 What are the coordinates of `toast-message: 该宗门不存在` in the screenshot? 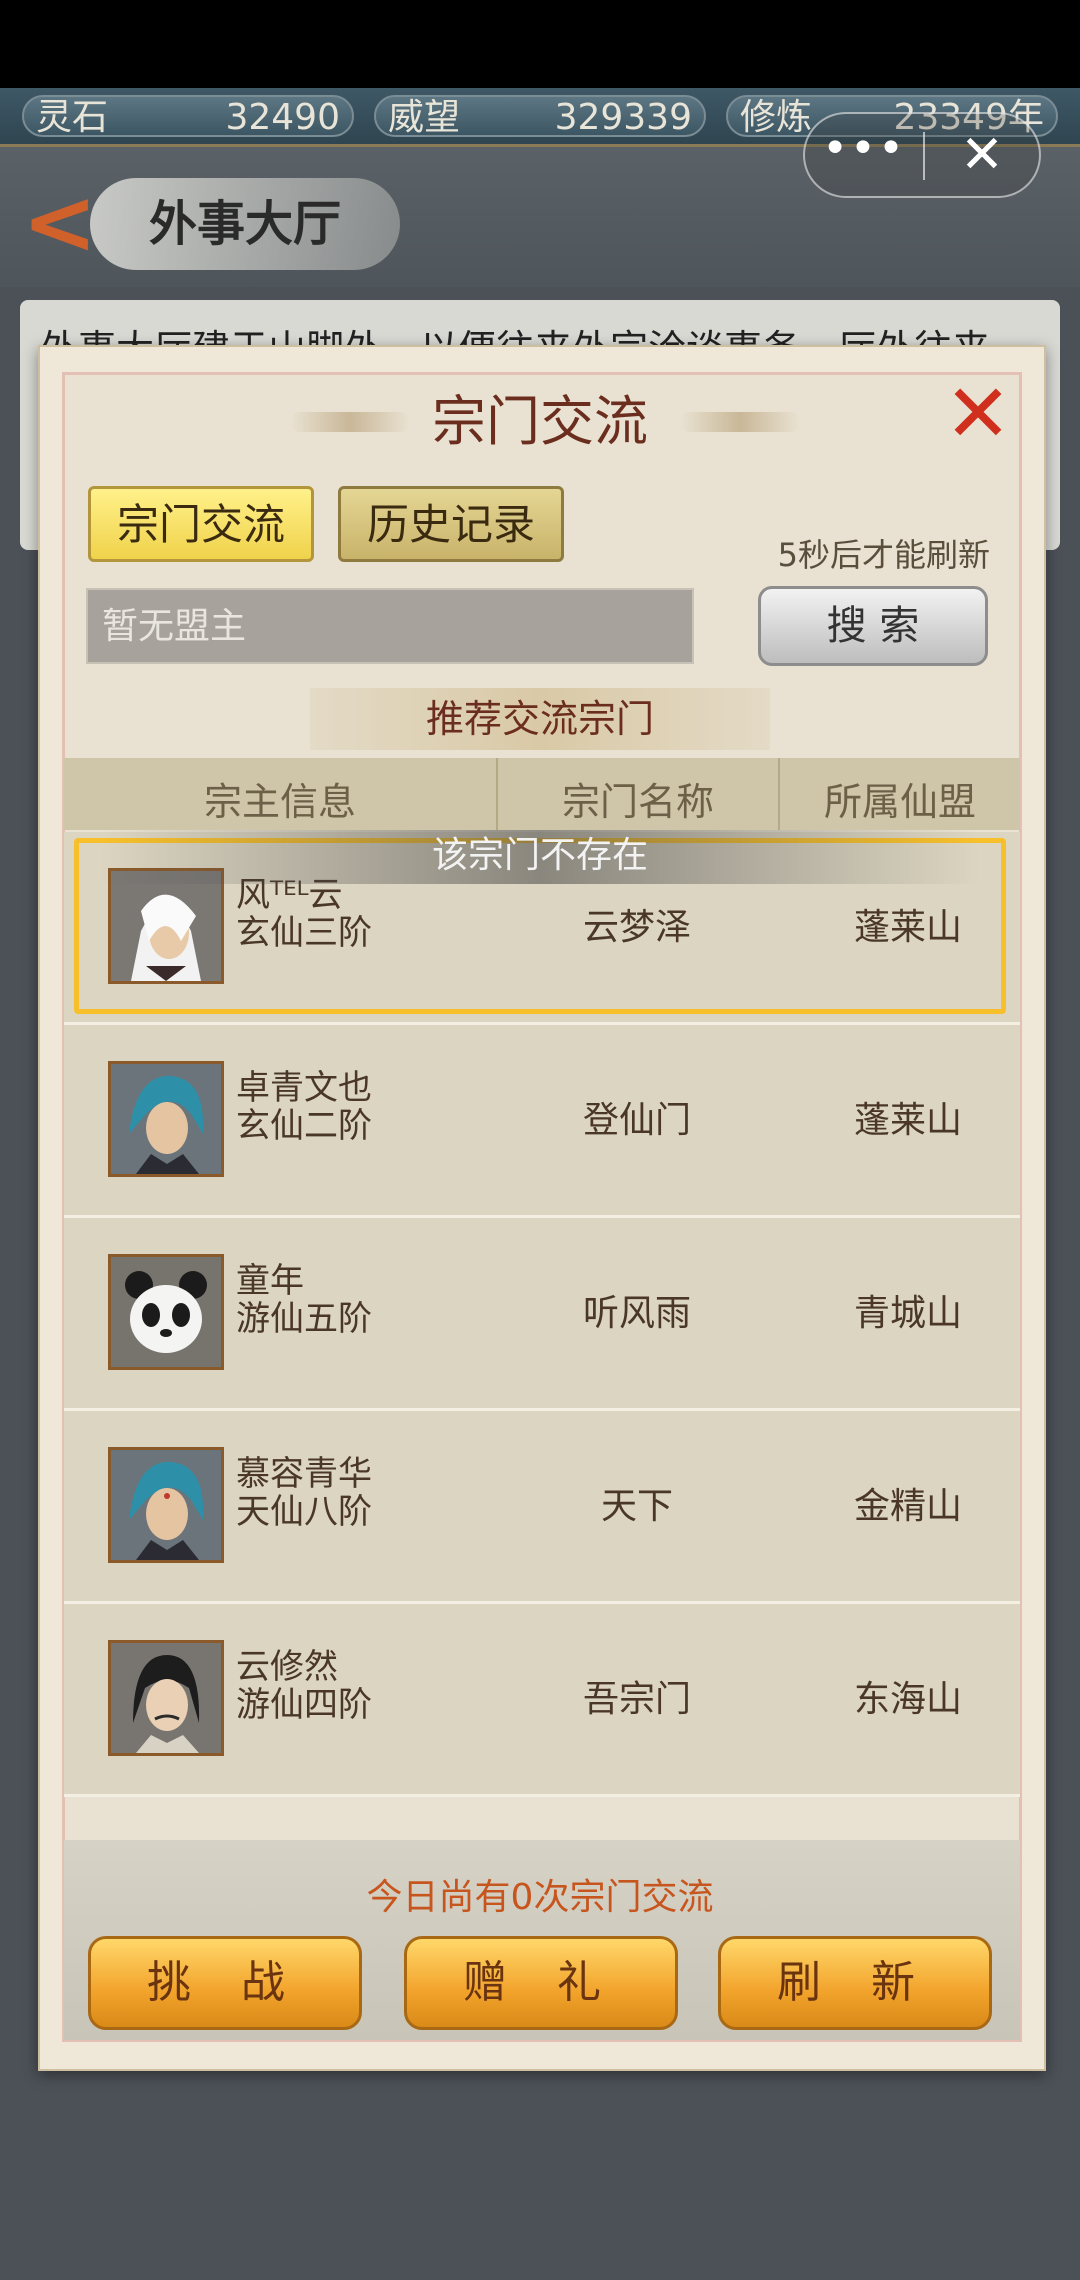 It's located at (540, 857).